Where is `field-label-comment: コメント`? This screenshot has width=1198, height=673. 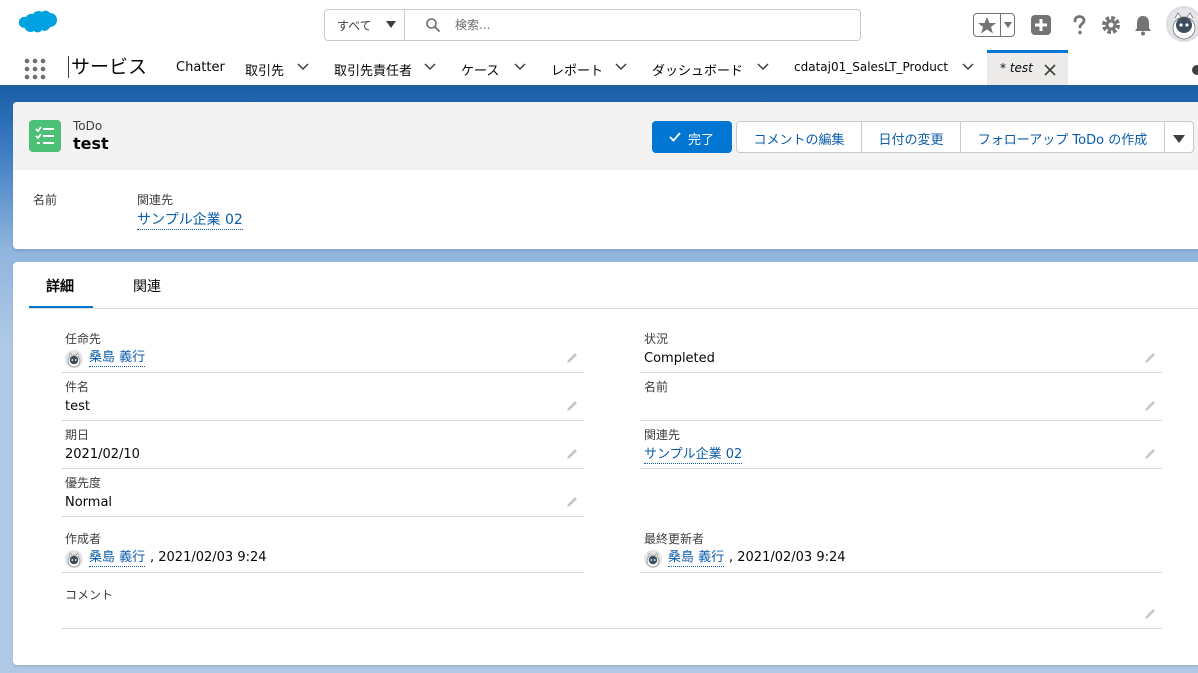
field-label-comment: コメント is located at coordinates (89, 595).